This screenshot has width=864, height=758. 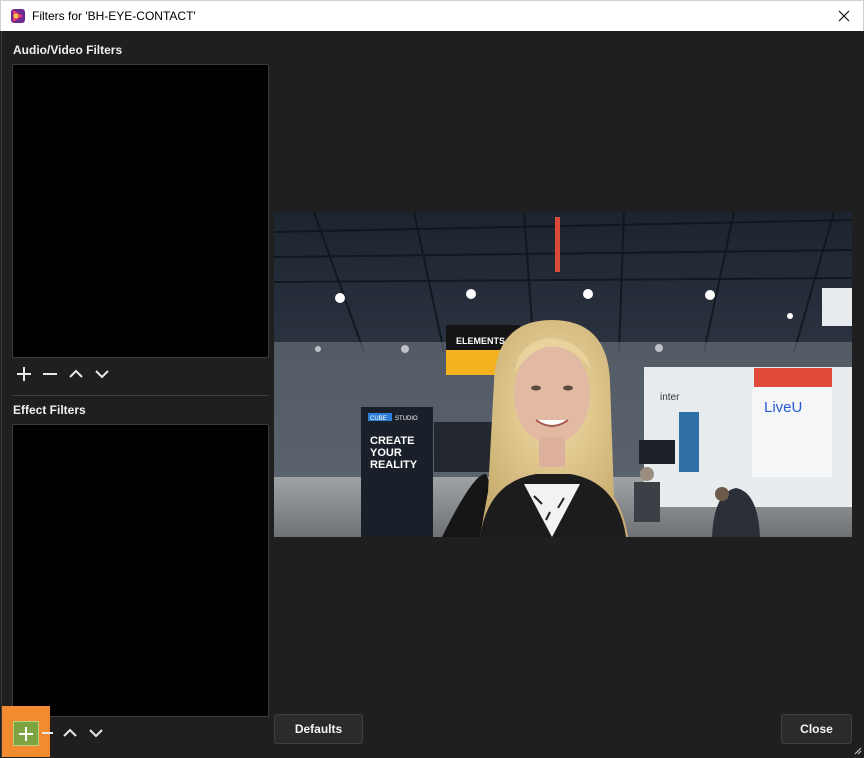 What do you see at coordinates (62, 374) in the screenshot?
I see `audio-video-toolbar` at bounding box center [62, 374].